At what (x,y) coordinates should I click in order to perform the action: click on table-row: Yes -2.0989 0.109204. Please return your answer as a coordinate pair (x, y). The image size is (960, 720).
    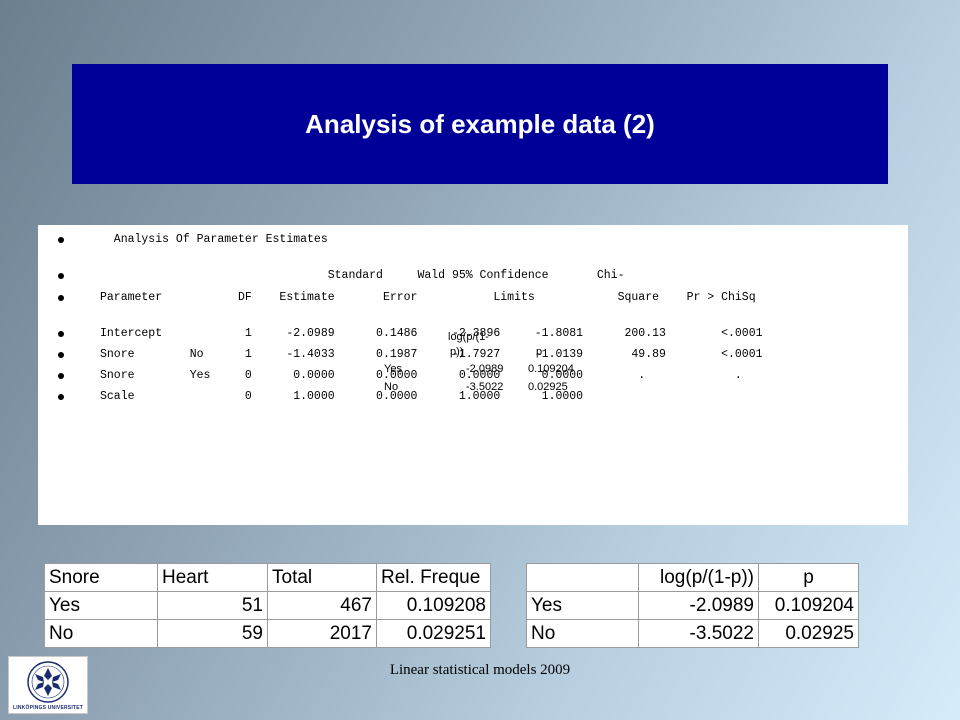
    Looking at the image, I should click on (692, 605).